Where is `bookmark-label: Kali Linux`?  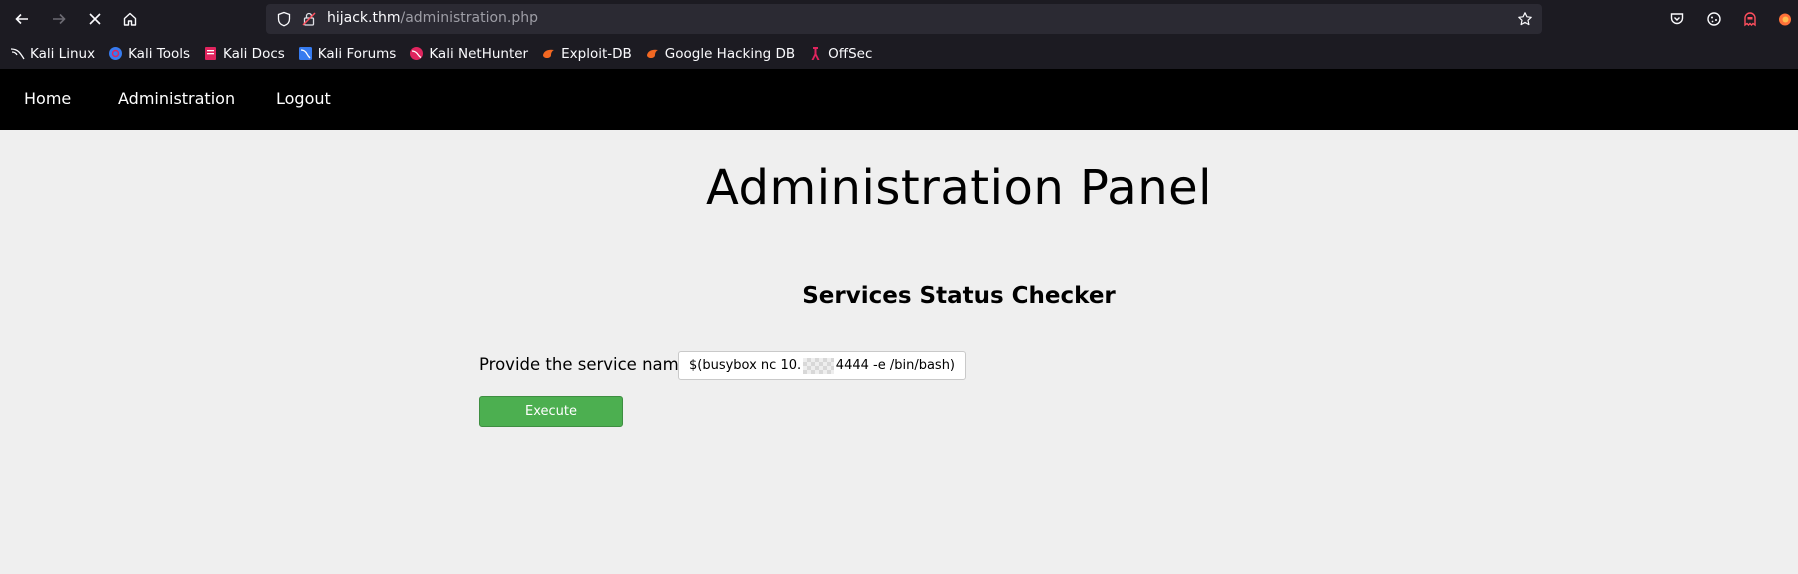 bookmark-label: Kali Linux is located at coordinates (63, 53).